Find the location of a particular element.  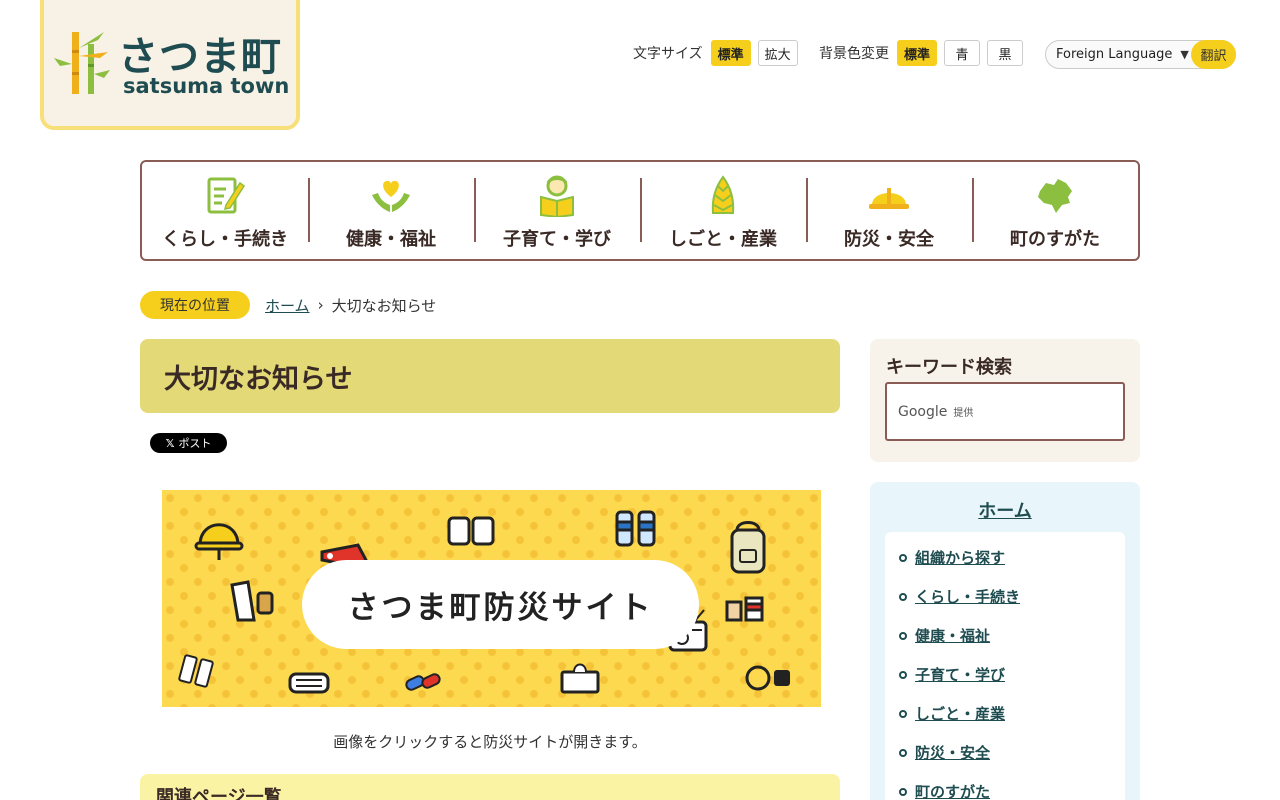

list-item: しごと・産業 is located at coordinates (1005, 722).